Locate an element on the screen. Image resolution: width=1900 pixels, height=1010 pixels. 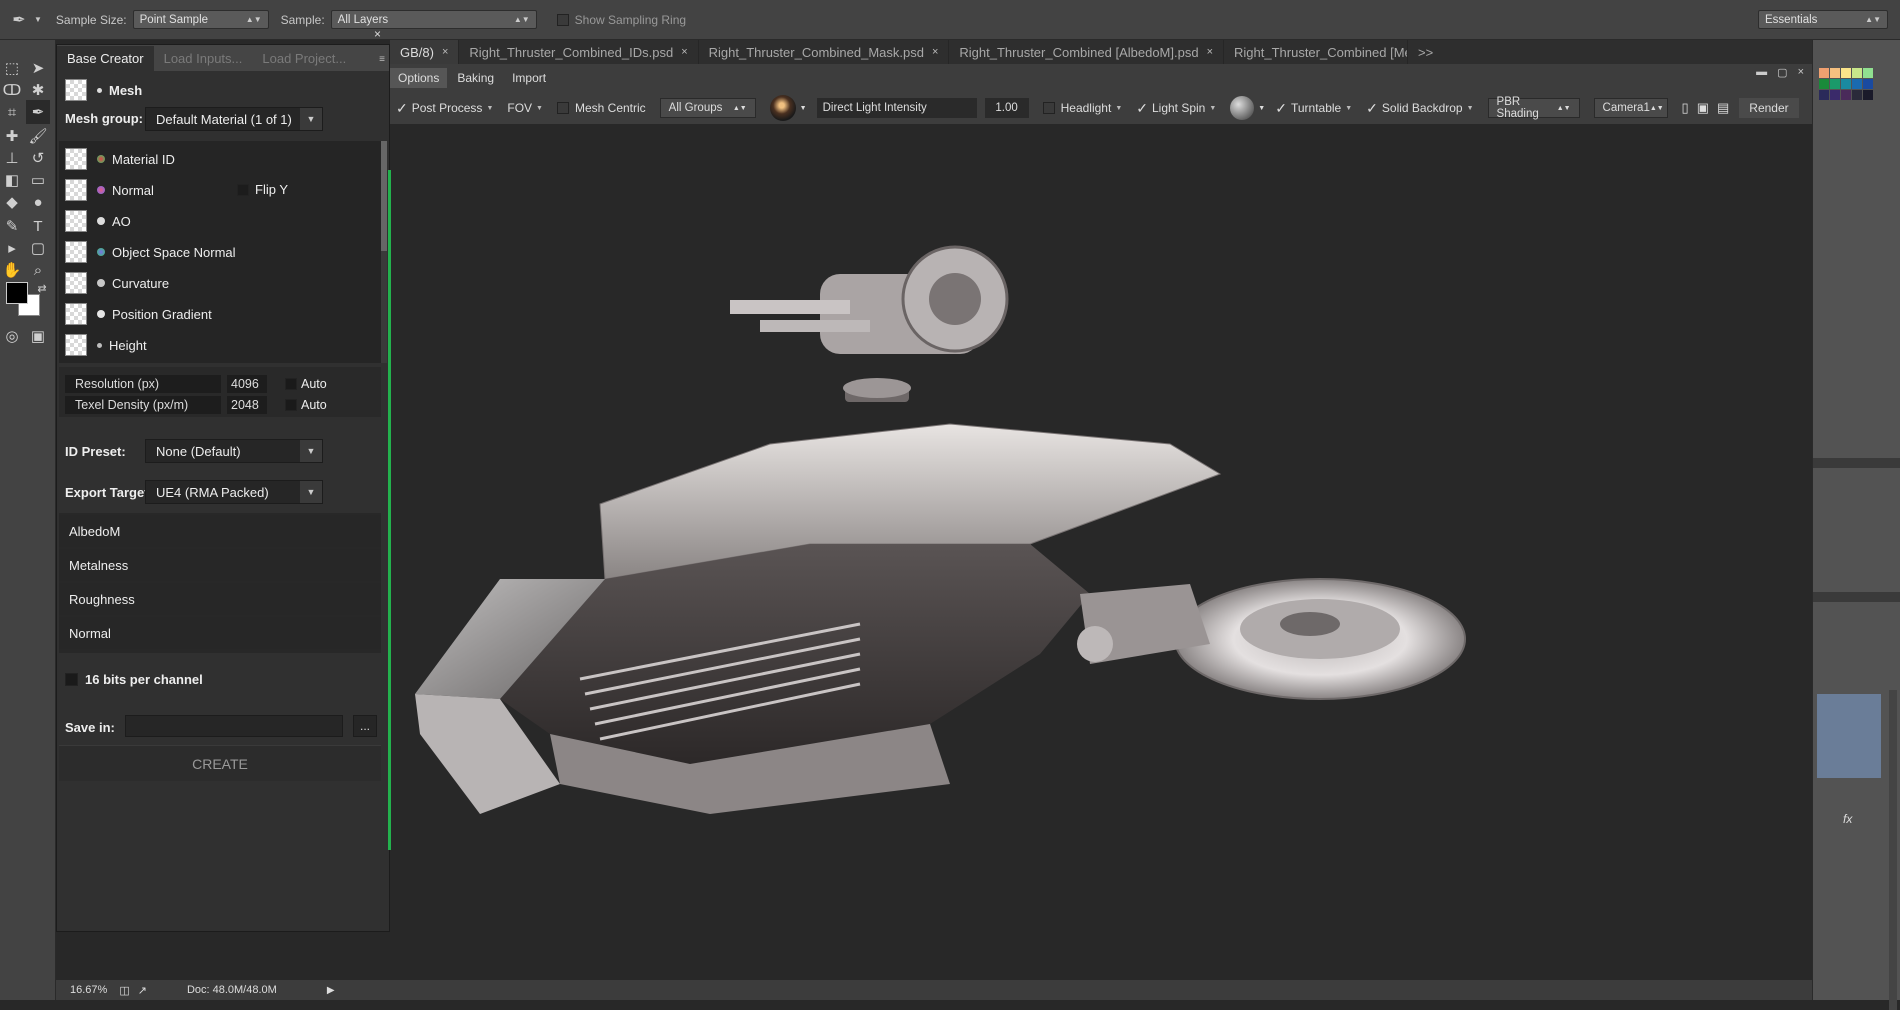
texel-density-input: 2048 is located at coordinates (247, 405).